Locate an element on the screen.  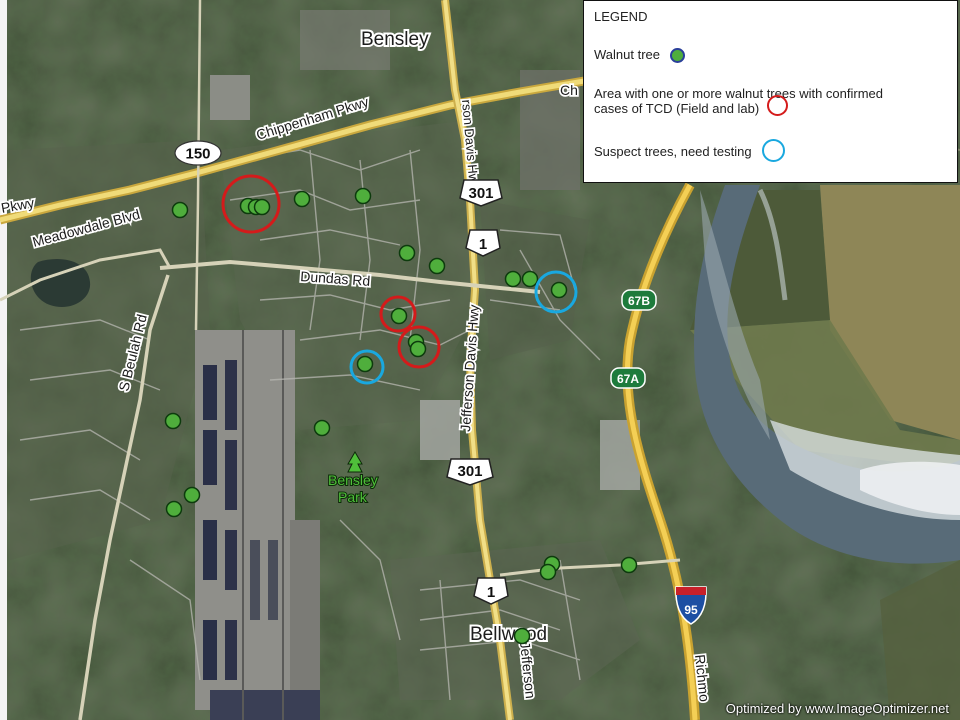
tcd-circle-icon is located at coordinates (778, 106).